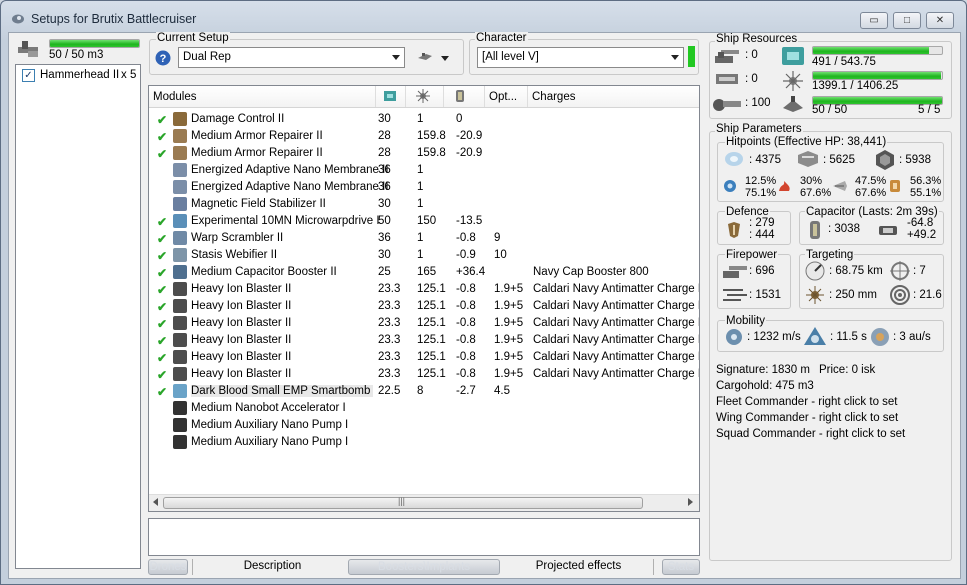 This screenshot has width=967, height=585. What do you see at coordinates (384, 272) in the screenshot?
I see `cell-c1: 25` at bounding box center [384, 272].